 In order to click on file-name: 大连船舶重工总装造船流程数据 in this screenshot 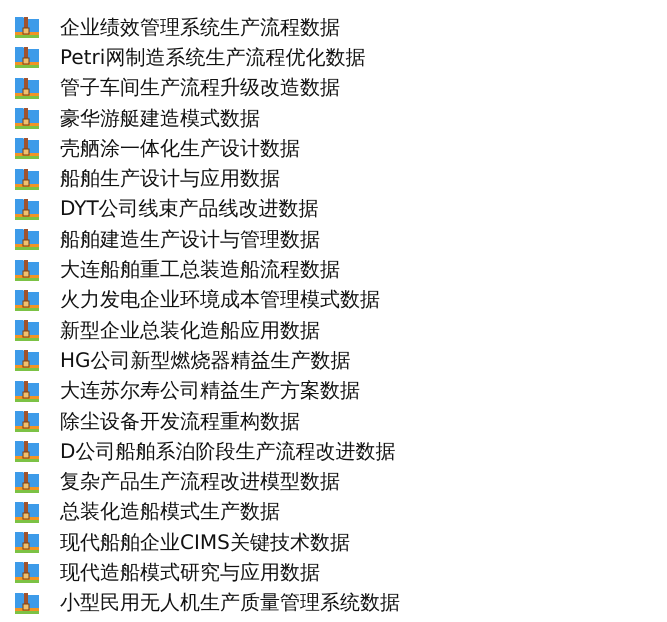, I will do `click(200, 270)`.